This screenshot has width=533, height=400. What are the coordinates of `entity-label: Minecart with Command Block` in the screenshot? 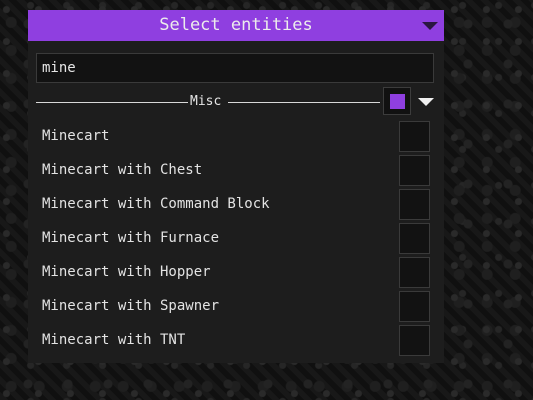 It's located at (156, 204).